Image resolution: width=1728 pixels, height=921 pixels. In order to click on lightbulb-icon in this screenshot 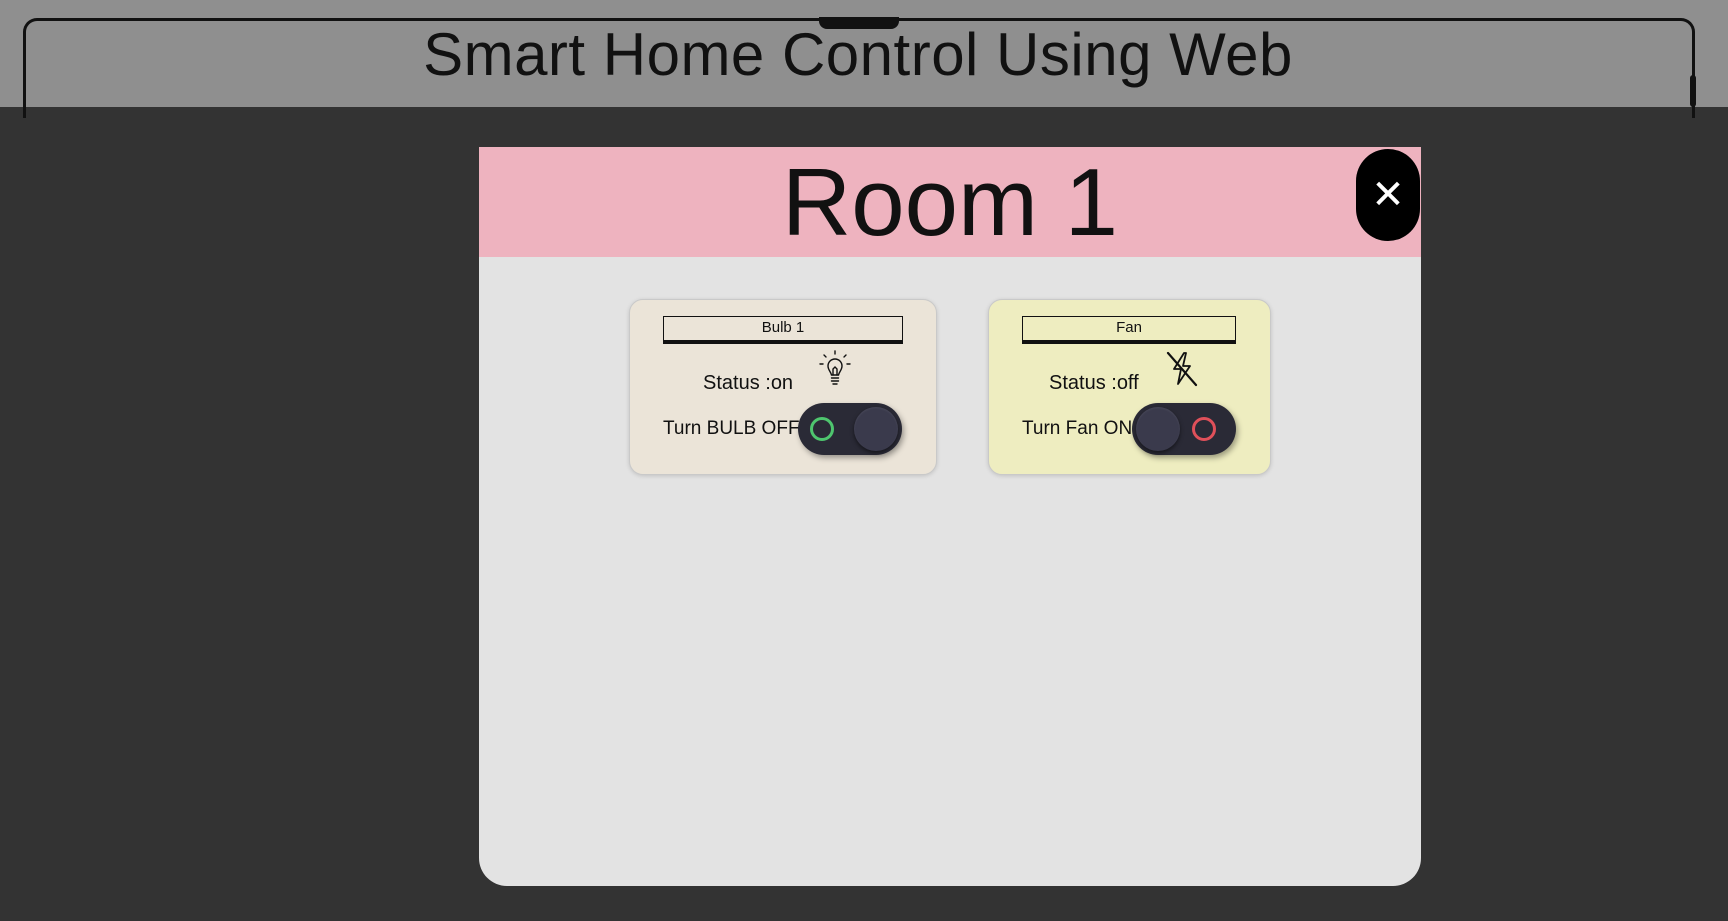, I will do `click(835, 367)`.